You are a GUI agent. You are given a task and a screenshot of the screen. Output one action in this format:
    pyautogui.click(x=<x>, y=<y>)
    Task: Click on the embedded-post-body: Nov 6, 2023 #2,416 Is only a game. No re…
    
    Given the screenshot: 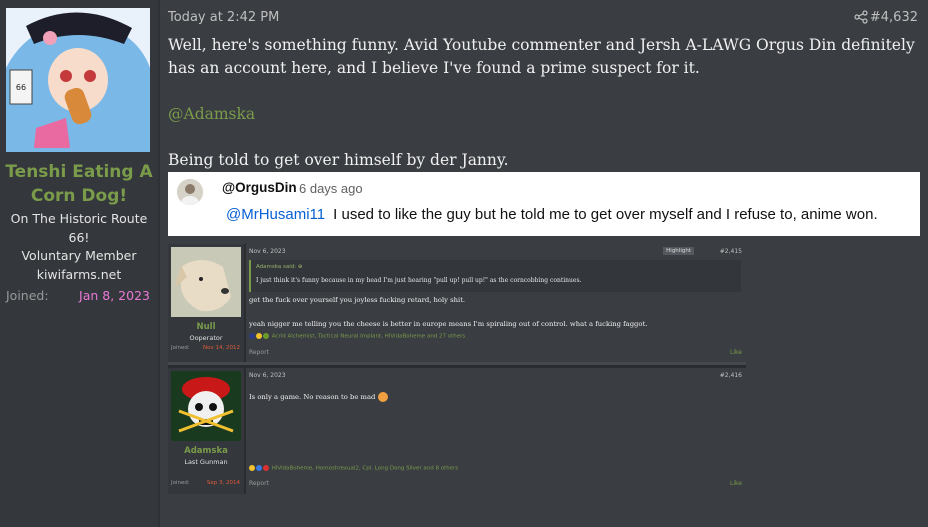 What is the action you would take?
    pyautogui.click(x=496, y=431)
    